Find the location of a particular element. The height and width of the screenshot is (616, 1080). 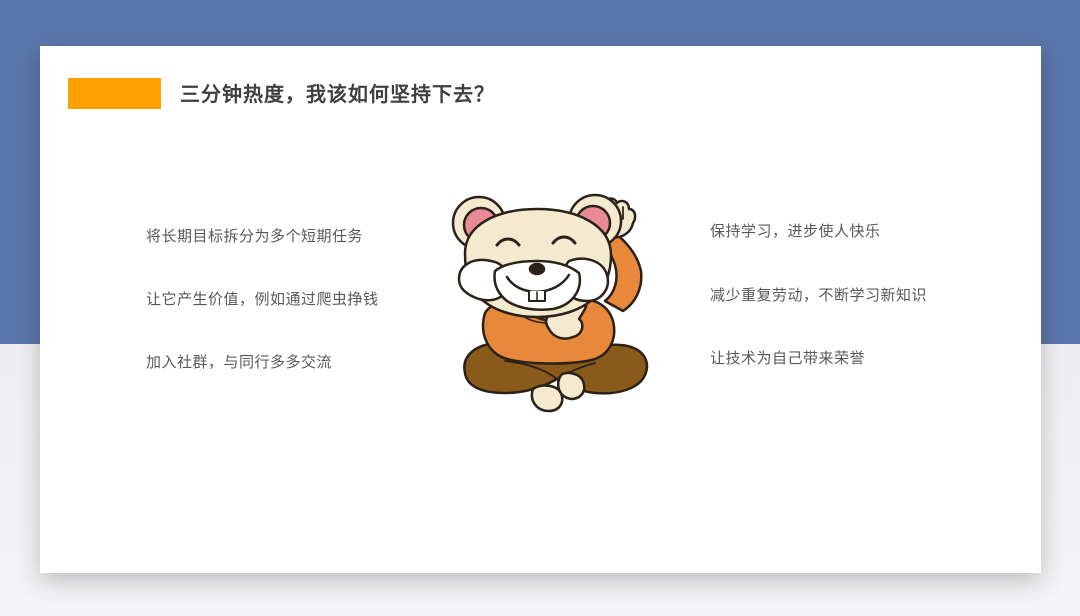

right-item-2: 减少重复劳动，不断学习新知识 is located at coordinates (819, 295).